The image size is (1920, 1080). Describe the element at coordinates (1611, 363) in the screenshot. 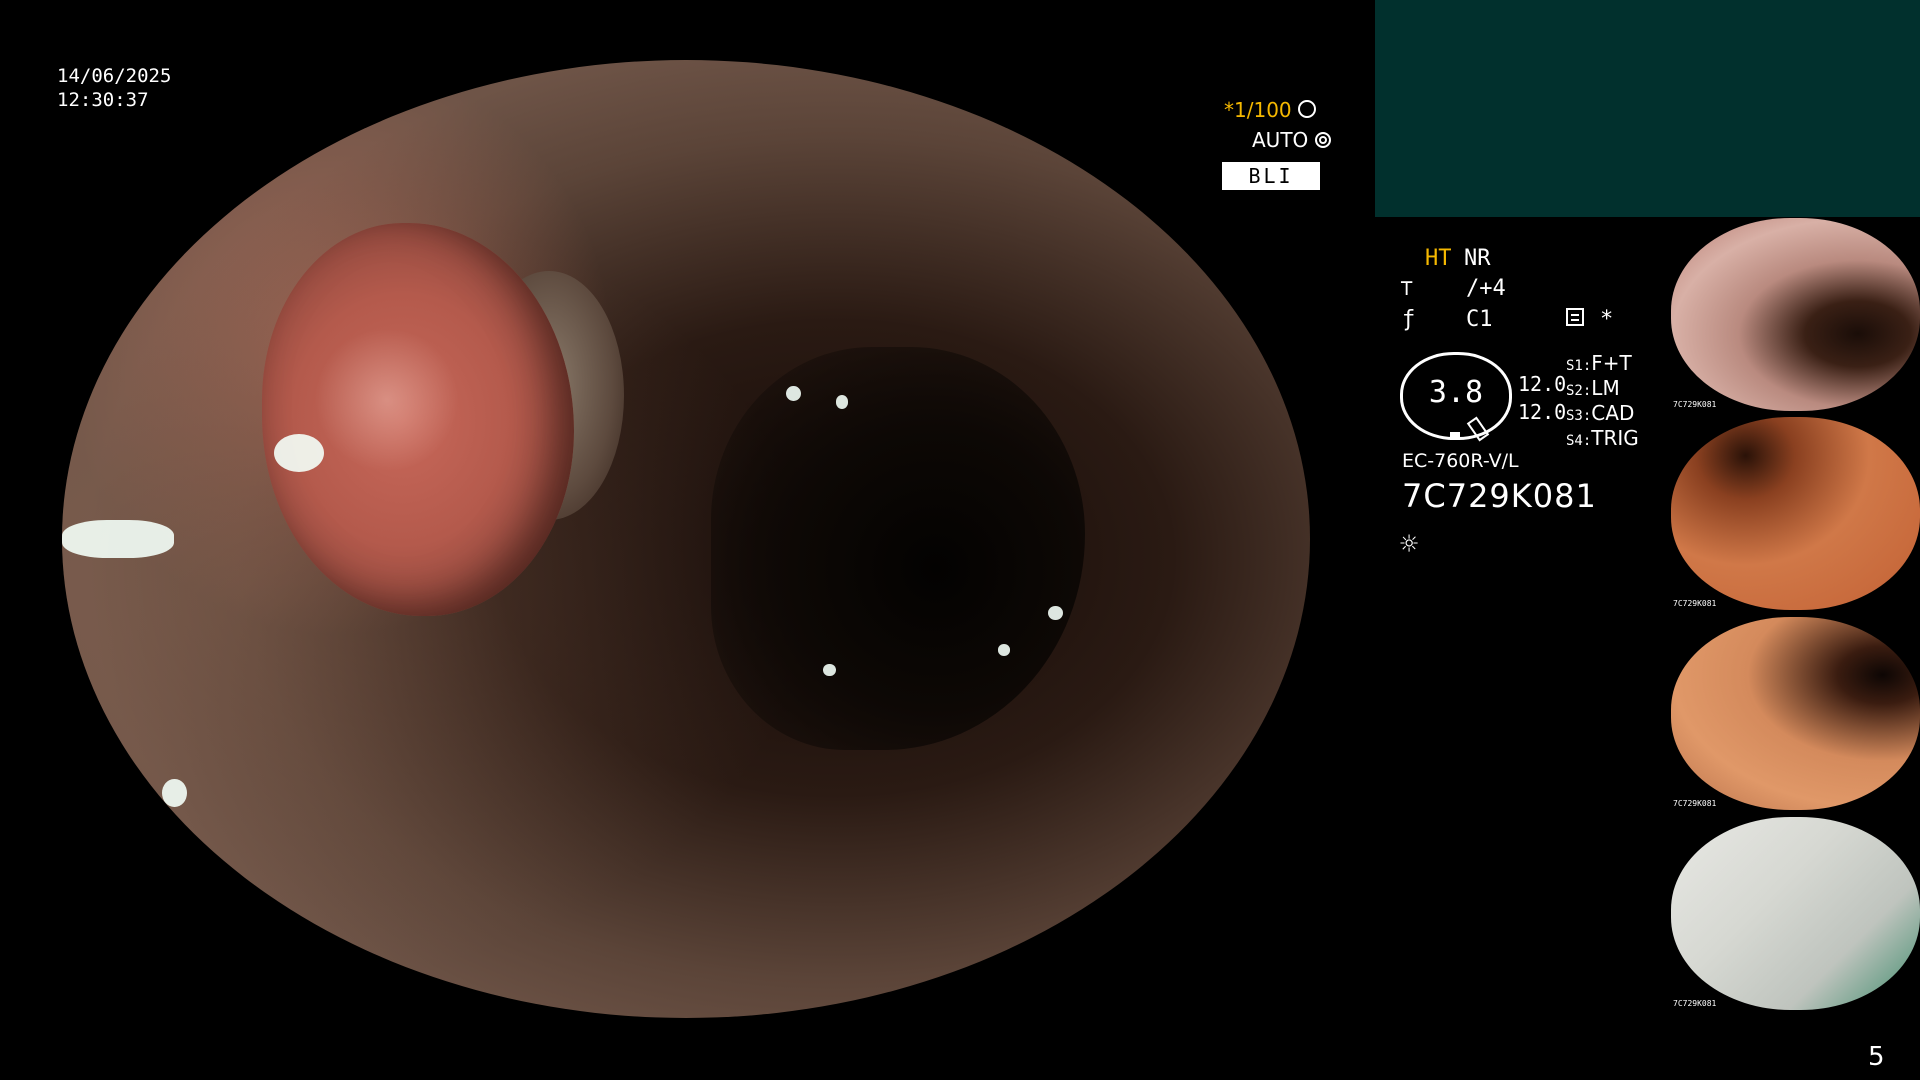

I see `switch-value: F+T` at that location.